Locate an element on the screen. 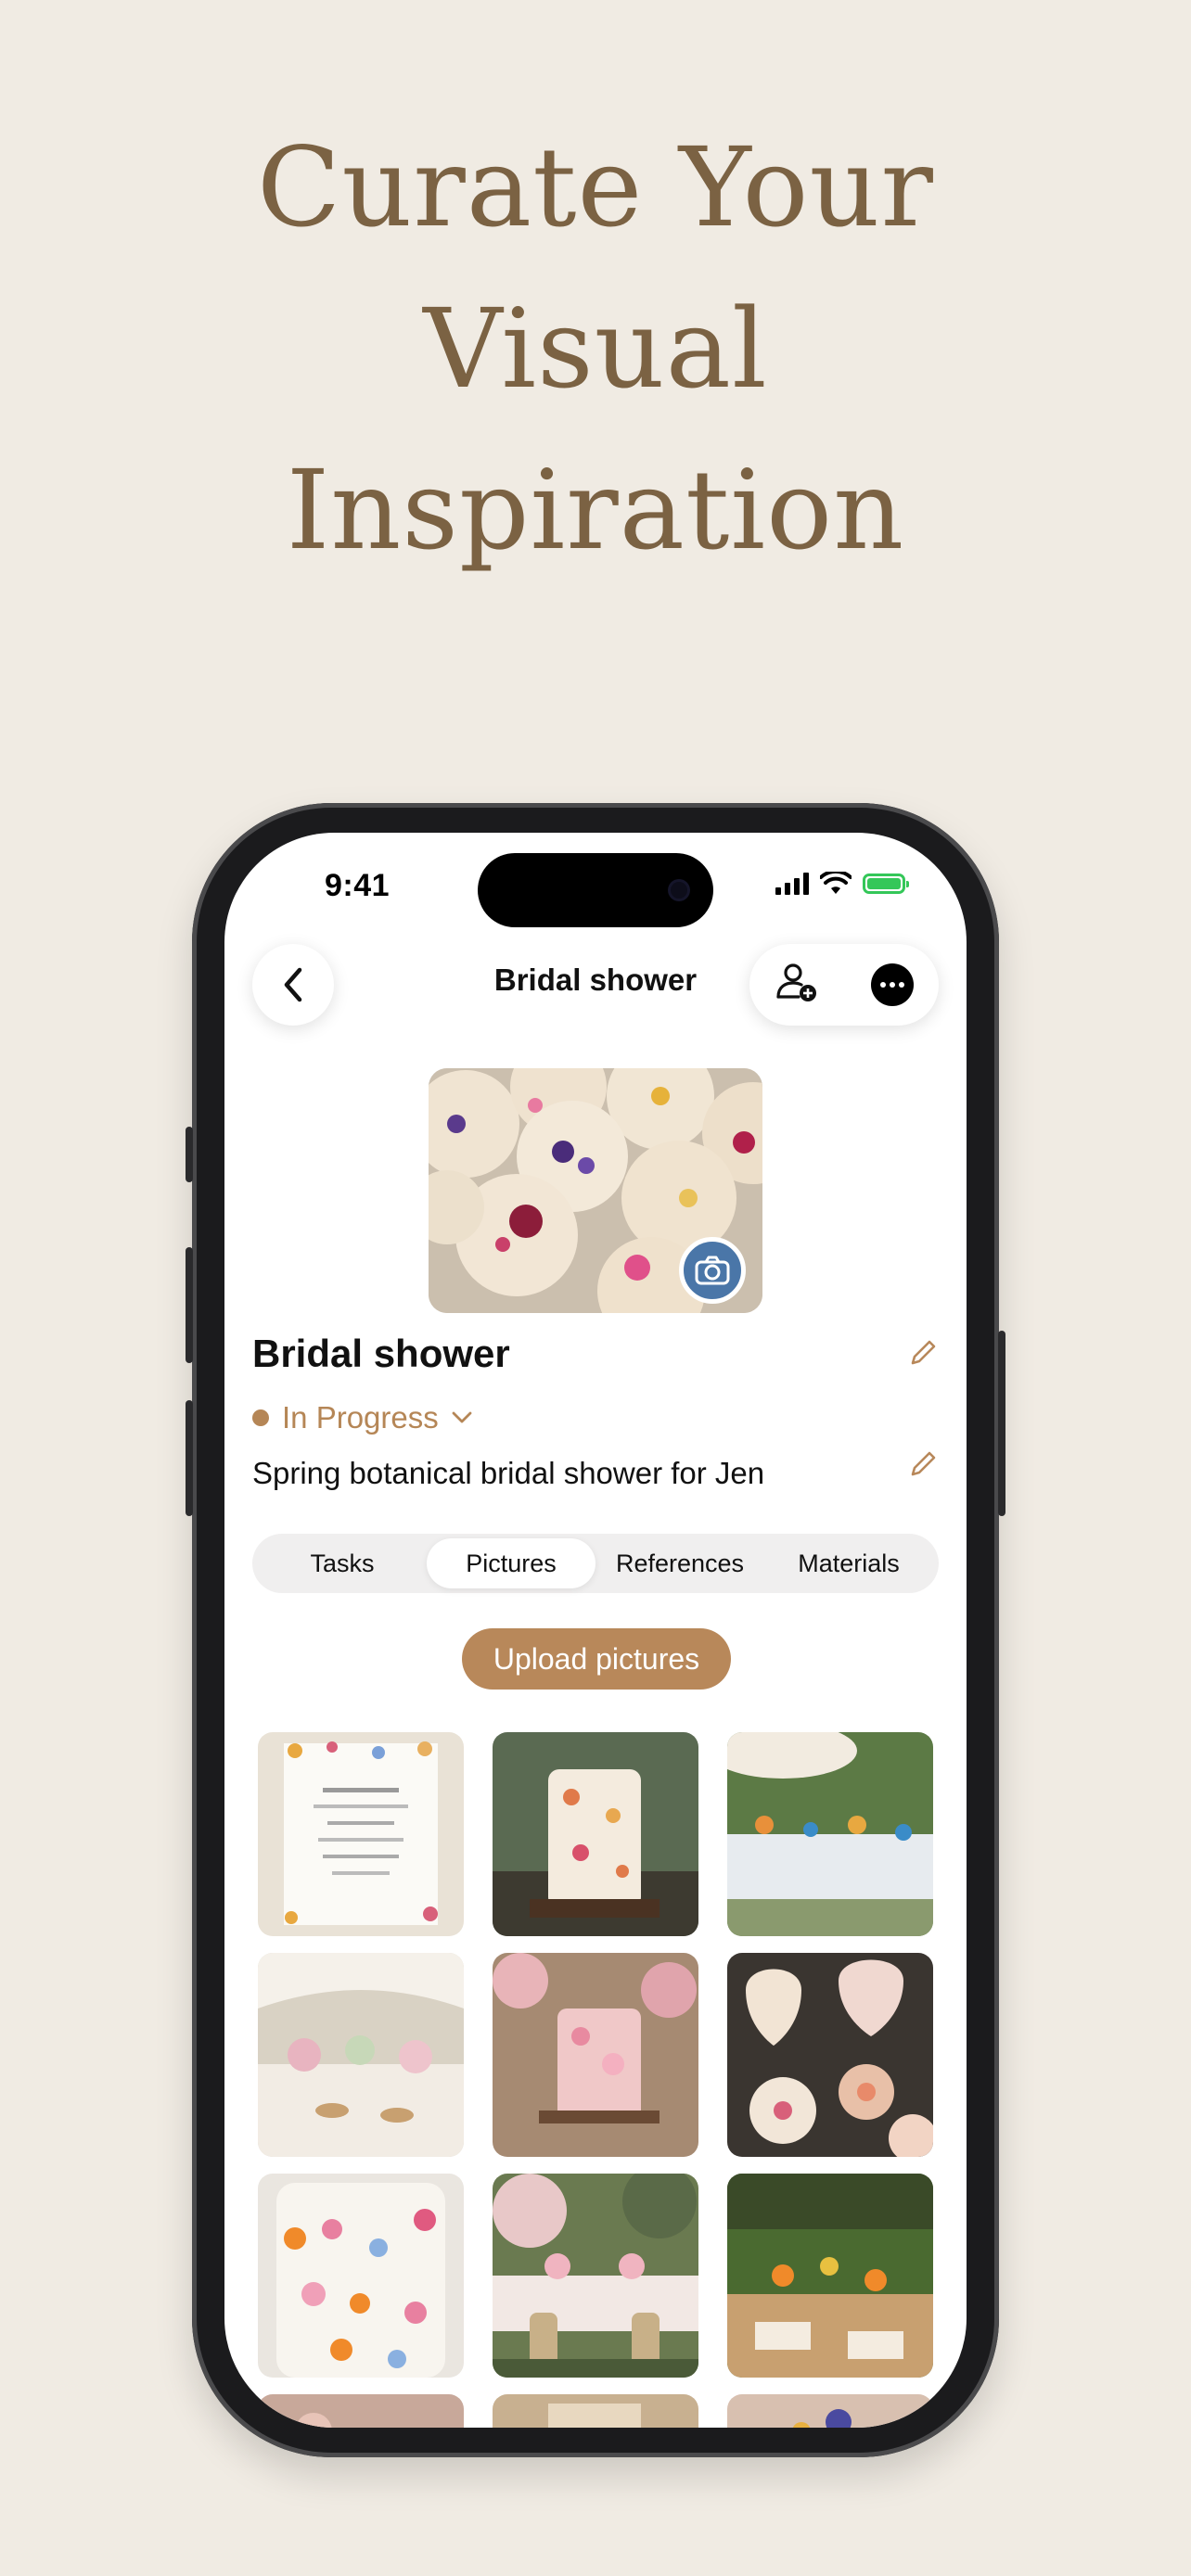 Image resolution: width=1191 pixels, height=2576 pixels. power-button is located at coordinates (1001, 1424).